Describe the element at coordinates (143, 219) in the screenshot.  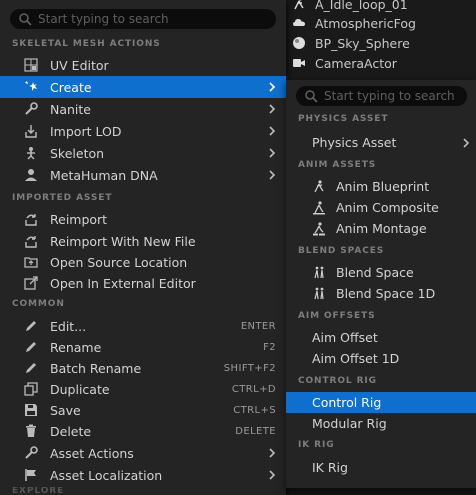
I see `menu-item-reimport: Reimport` at that location.